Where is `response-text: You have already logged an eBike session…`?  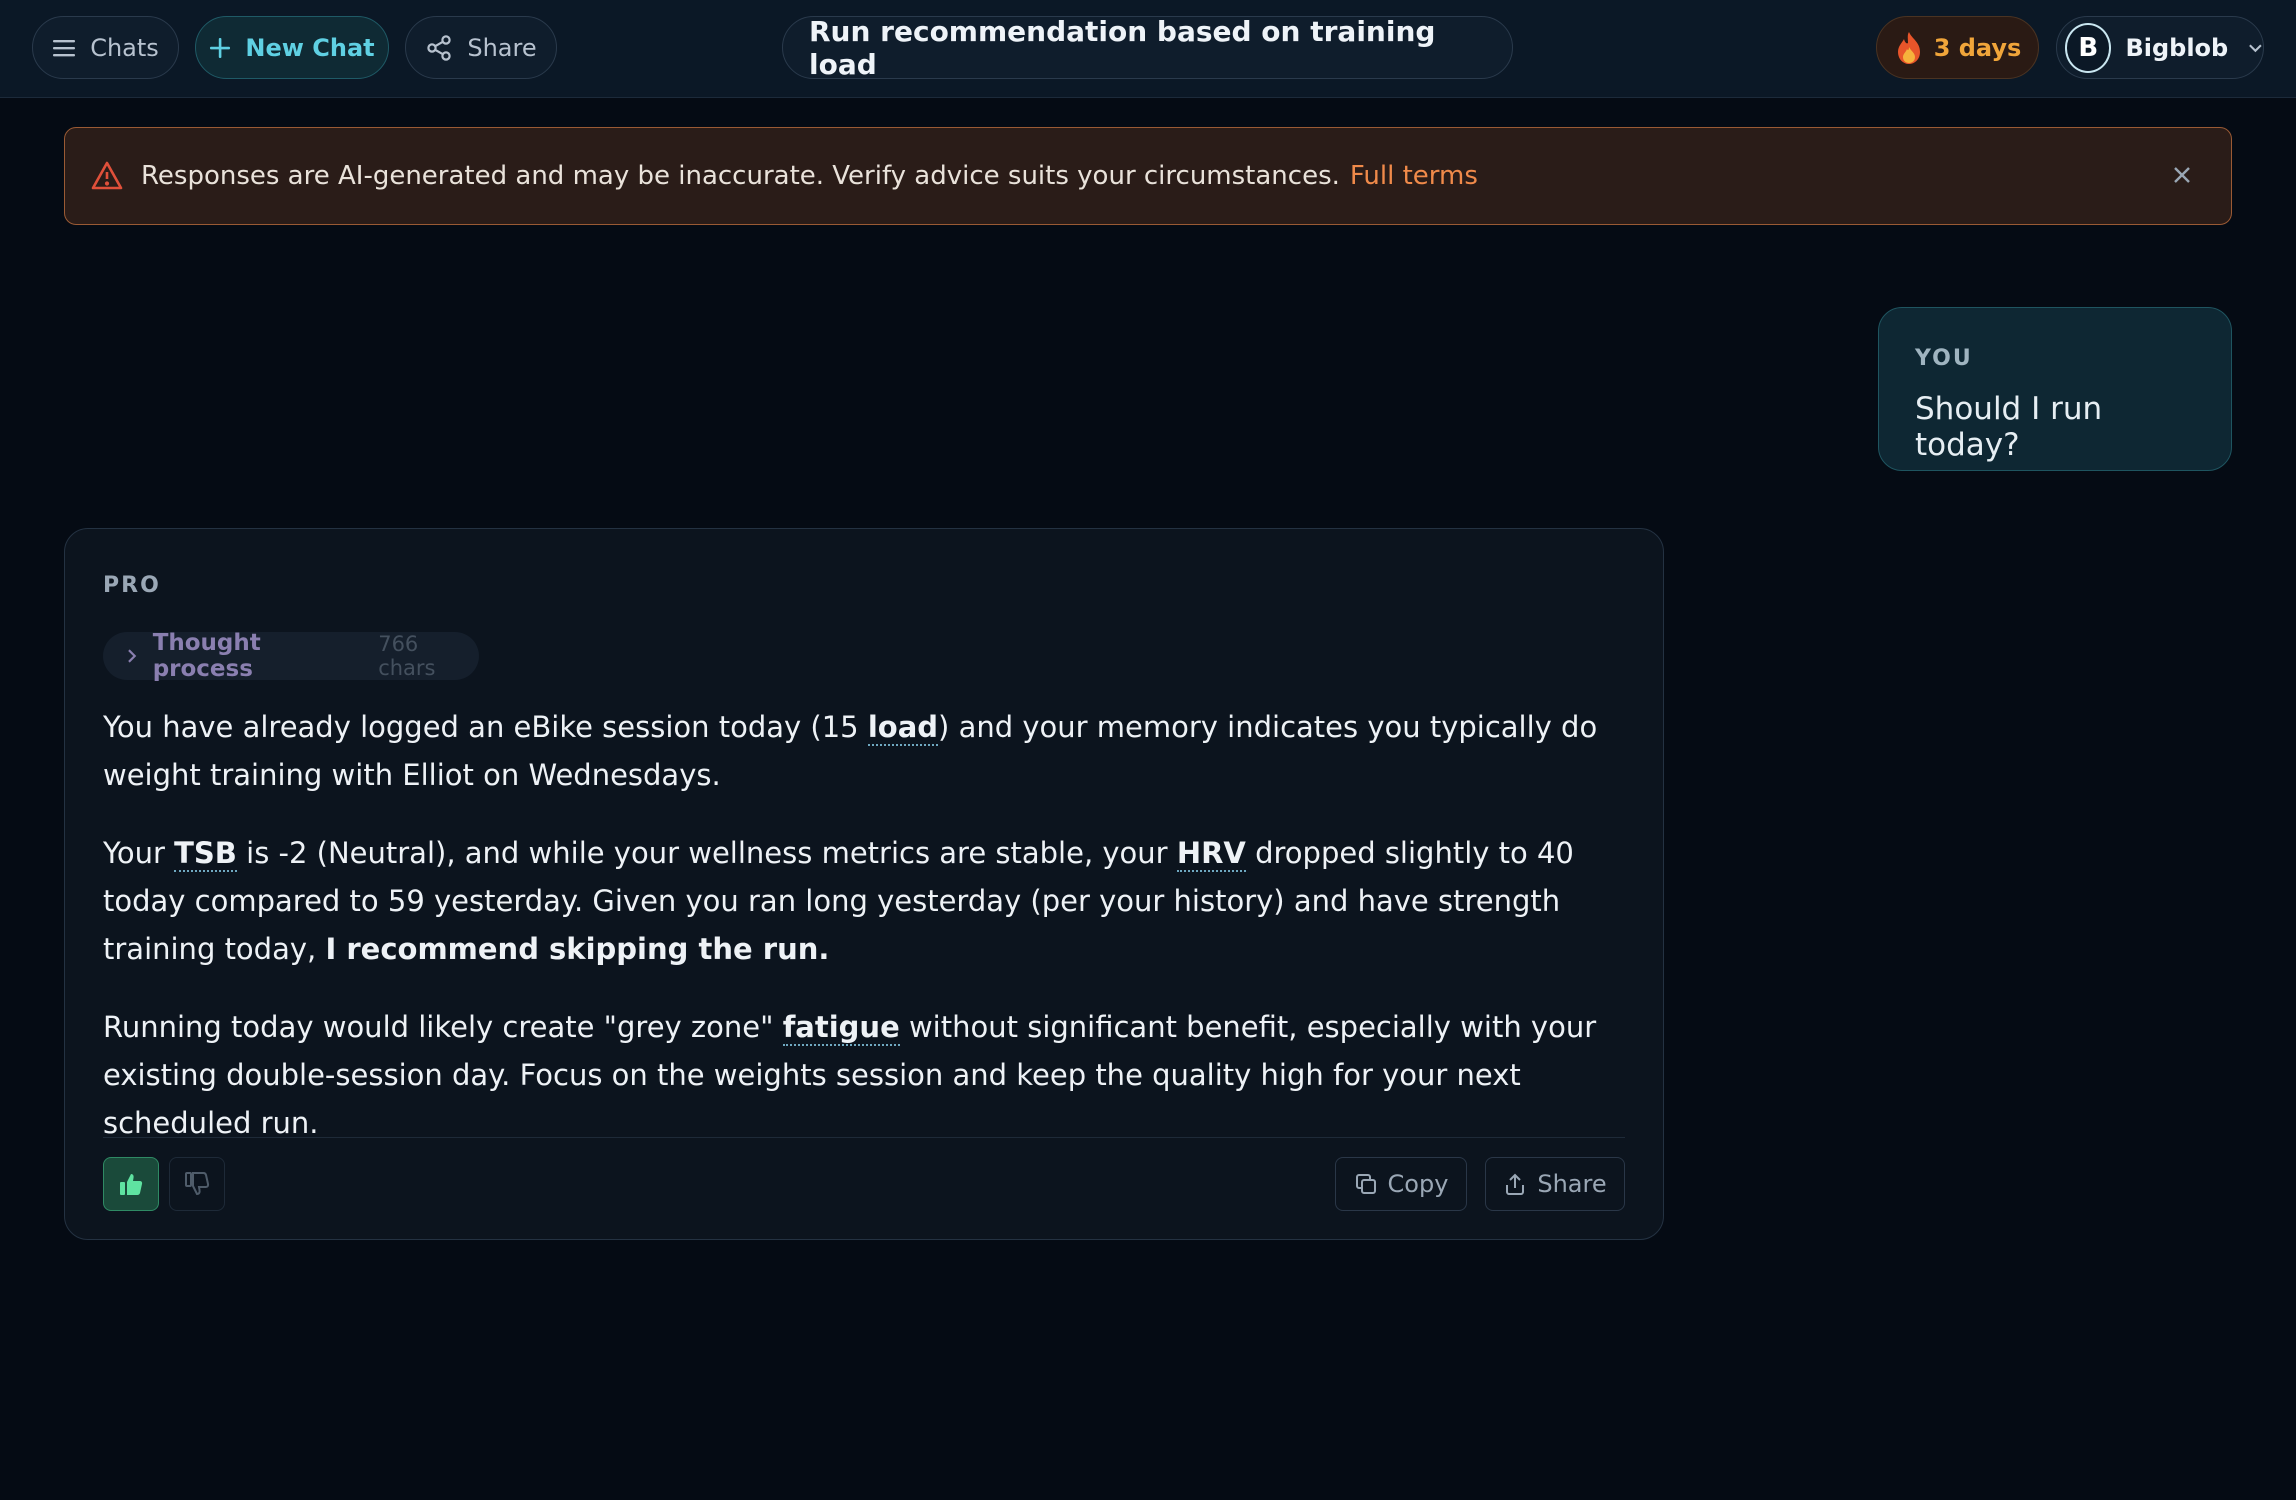
response-text: You have already logged an eBike session… is located at coordinates (485, 727).